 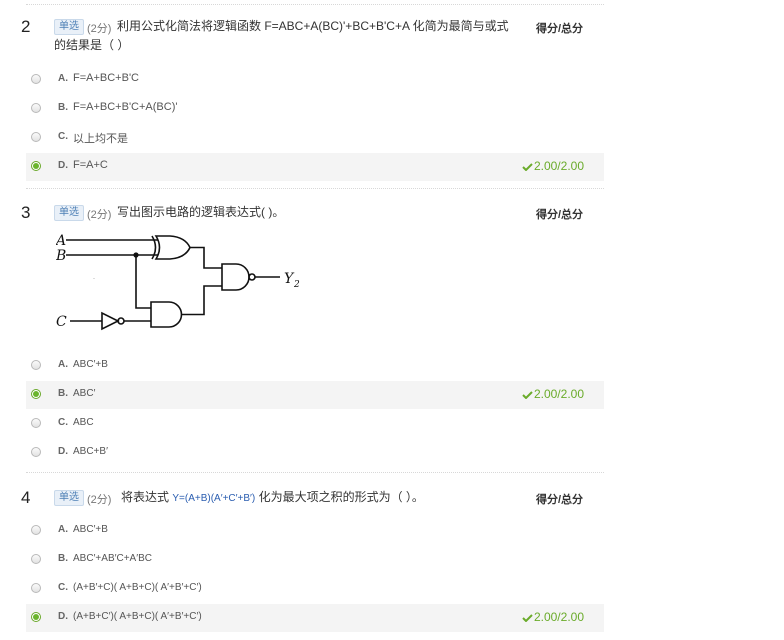 What do you see at coordinates (26, 212) in the screenshot?
I see `question-number: 3` at bounding box center [26, 212].